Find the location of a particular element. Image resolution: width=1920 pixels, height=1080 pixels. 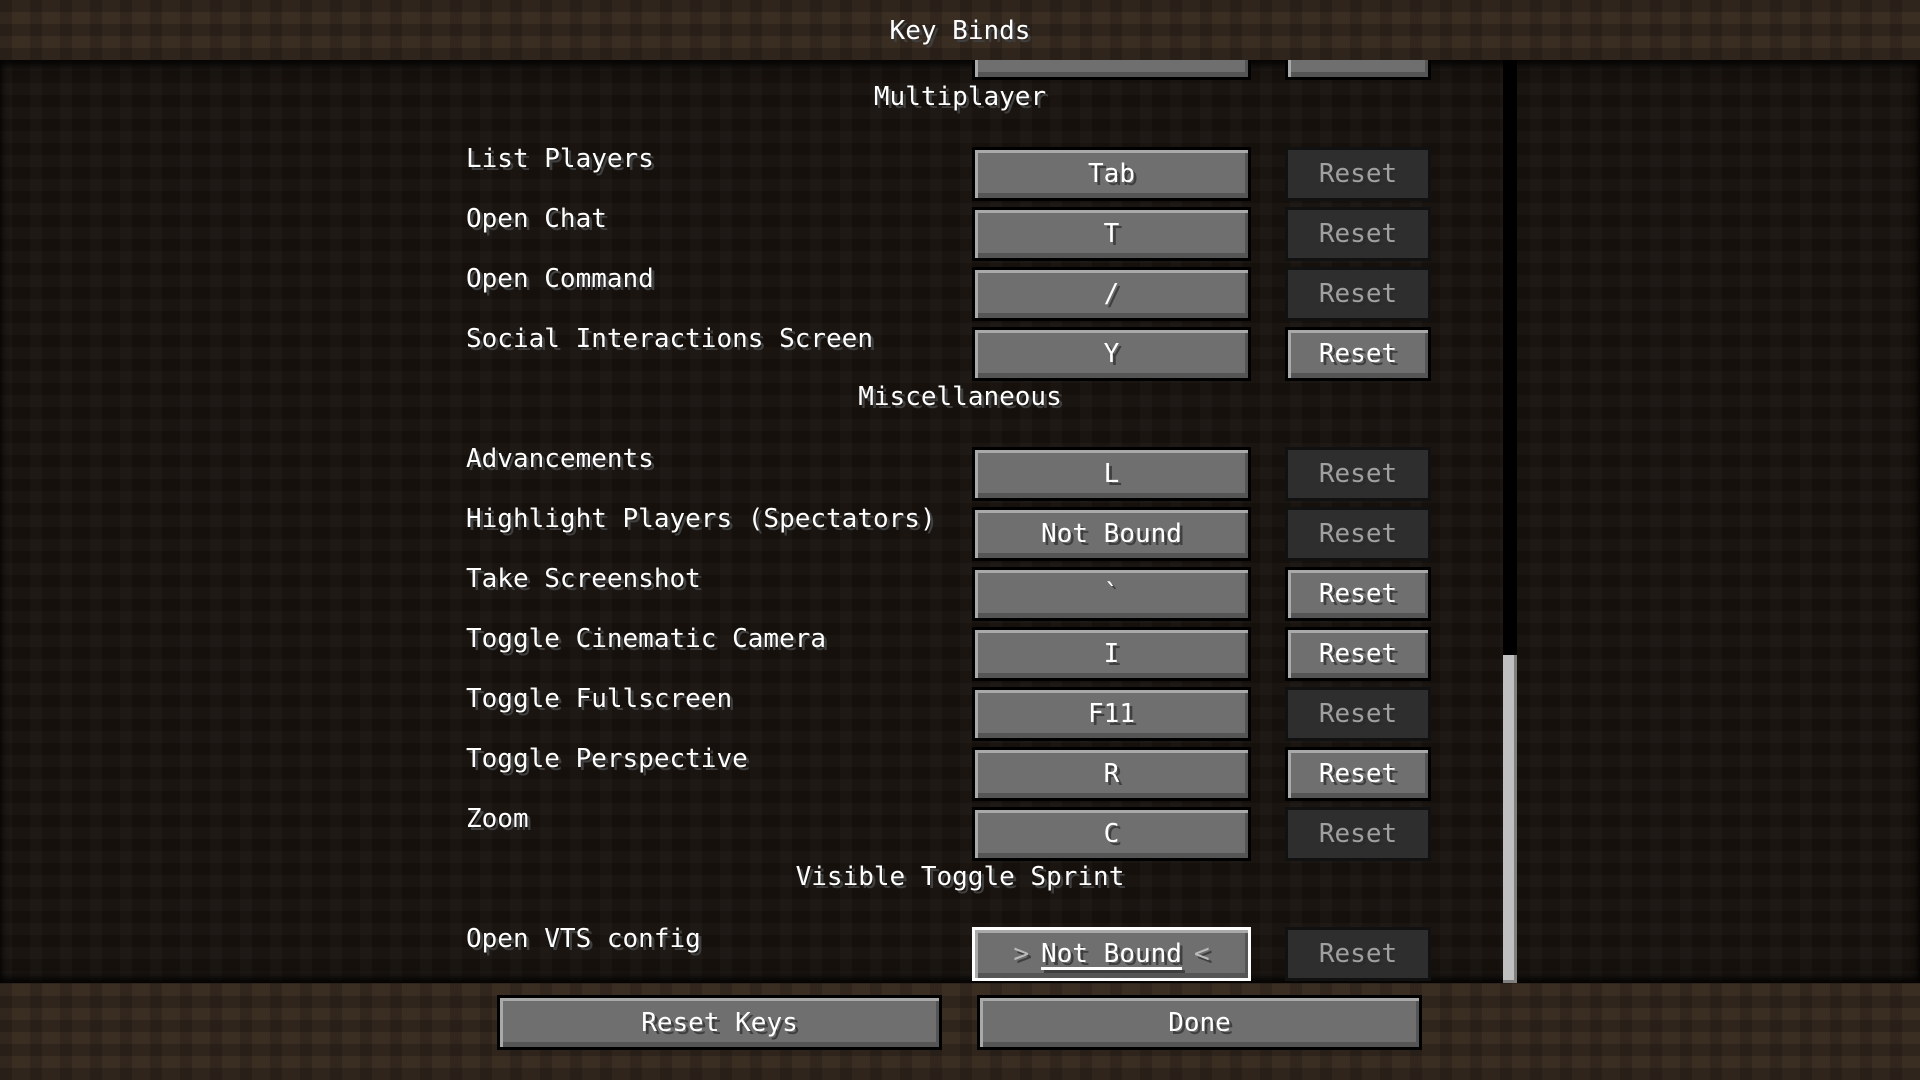

key-button: Not Bound is located at coordinates (1111, 534).